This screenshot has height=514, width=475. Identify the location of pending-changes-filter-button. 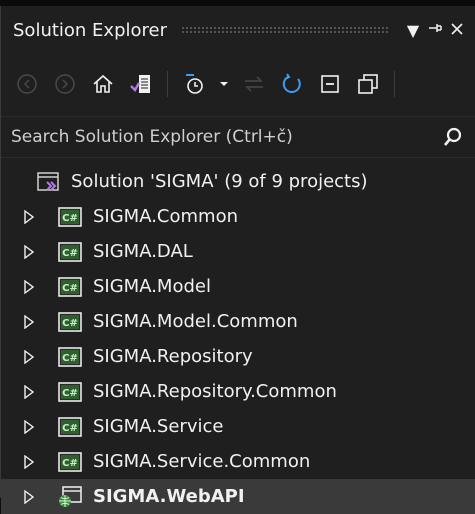
(194, 84).